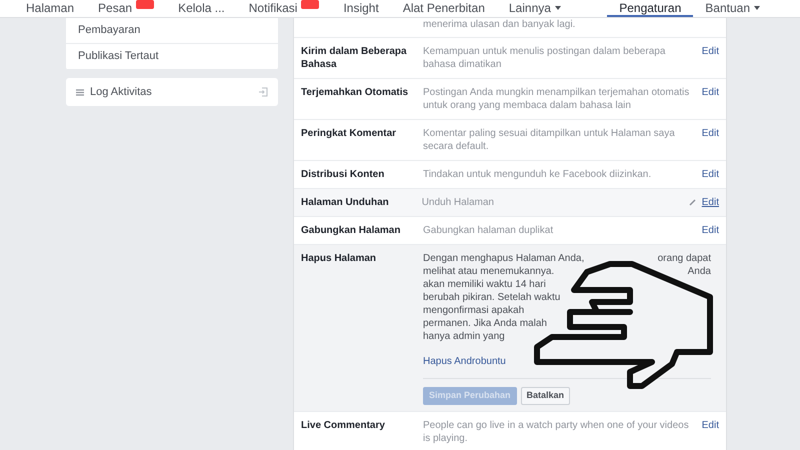 Image resolution: width=800 pixels, height=450 pixels. Describe the element at coordinates (464, 361) in the screenshot. I see `delete-page-link: Hapus Androbuntu` at that location.